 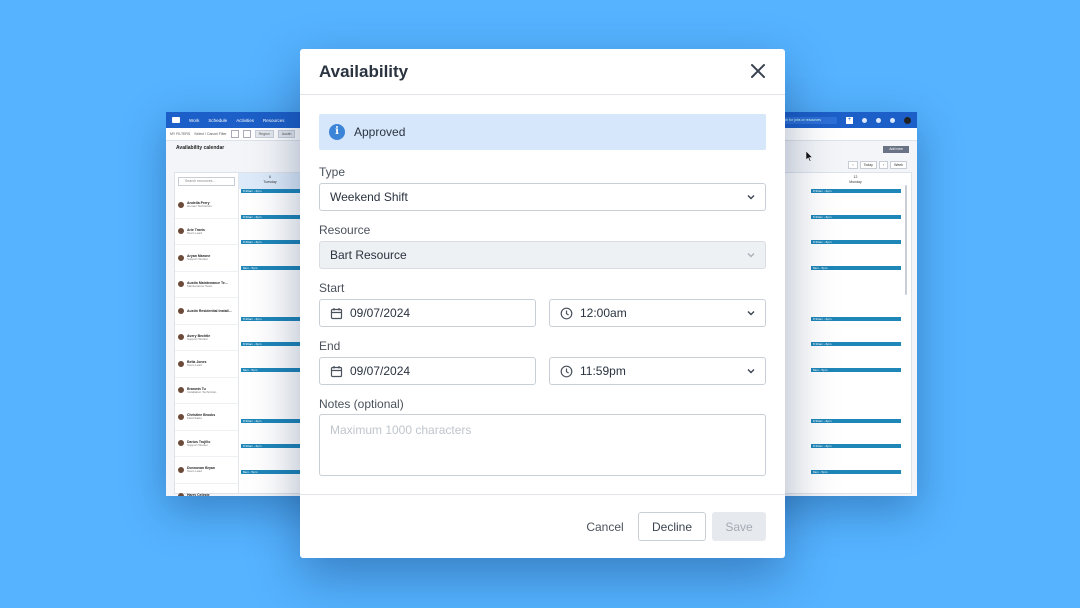 What do you see at coordinates (864, 120) in the screenshot?
I see `help-icon` at bounding box center [864, 120].